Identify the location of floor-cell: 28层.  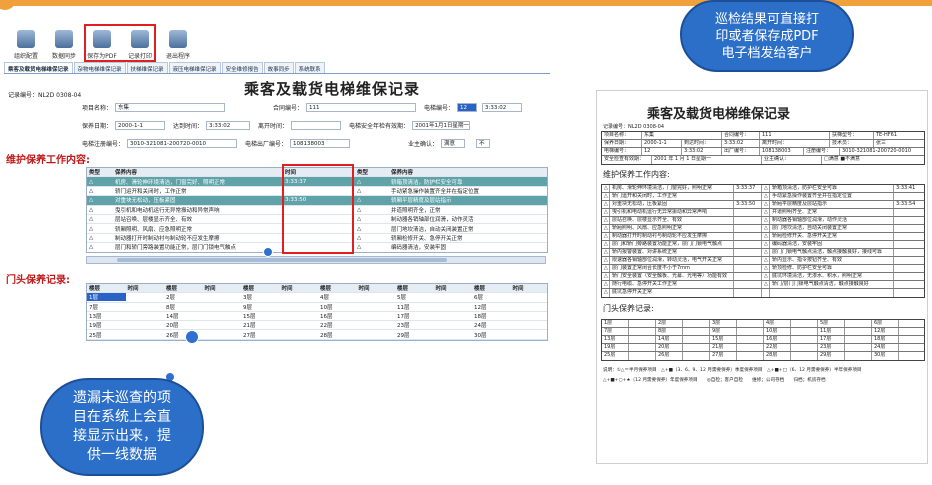
(337, 335).